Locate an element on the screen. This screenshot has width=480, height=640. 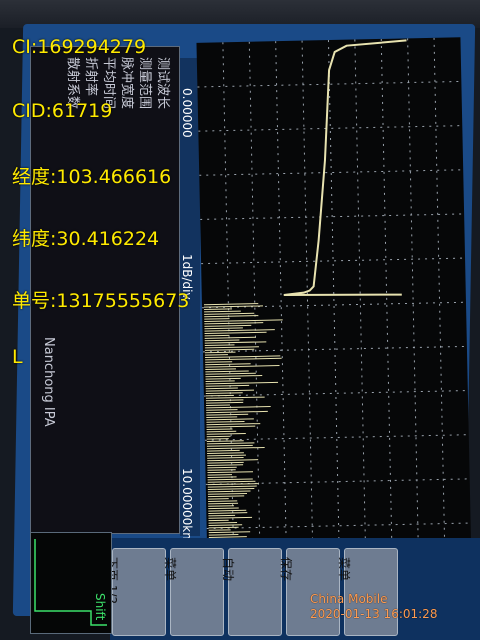
softkey-menu: 菜单 is located at coordinates (193, 592).